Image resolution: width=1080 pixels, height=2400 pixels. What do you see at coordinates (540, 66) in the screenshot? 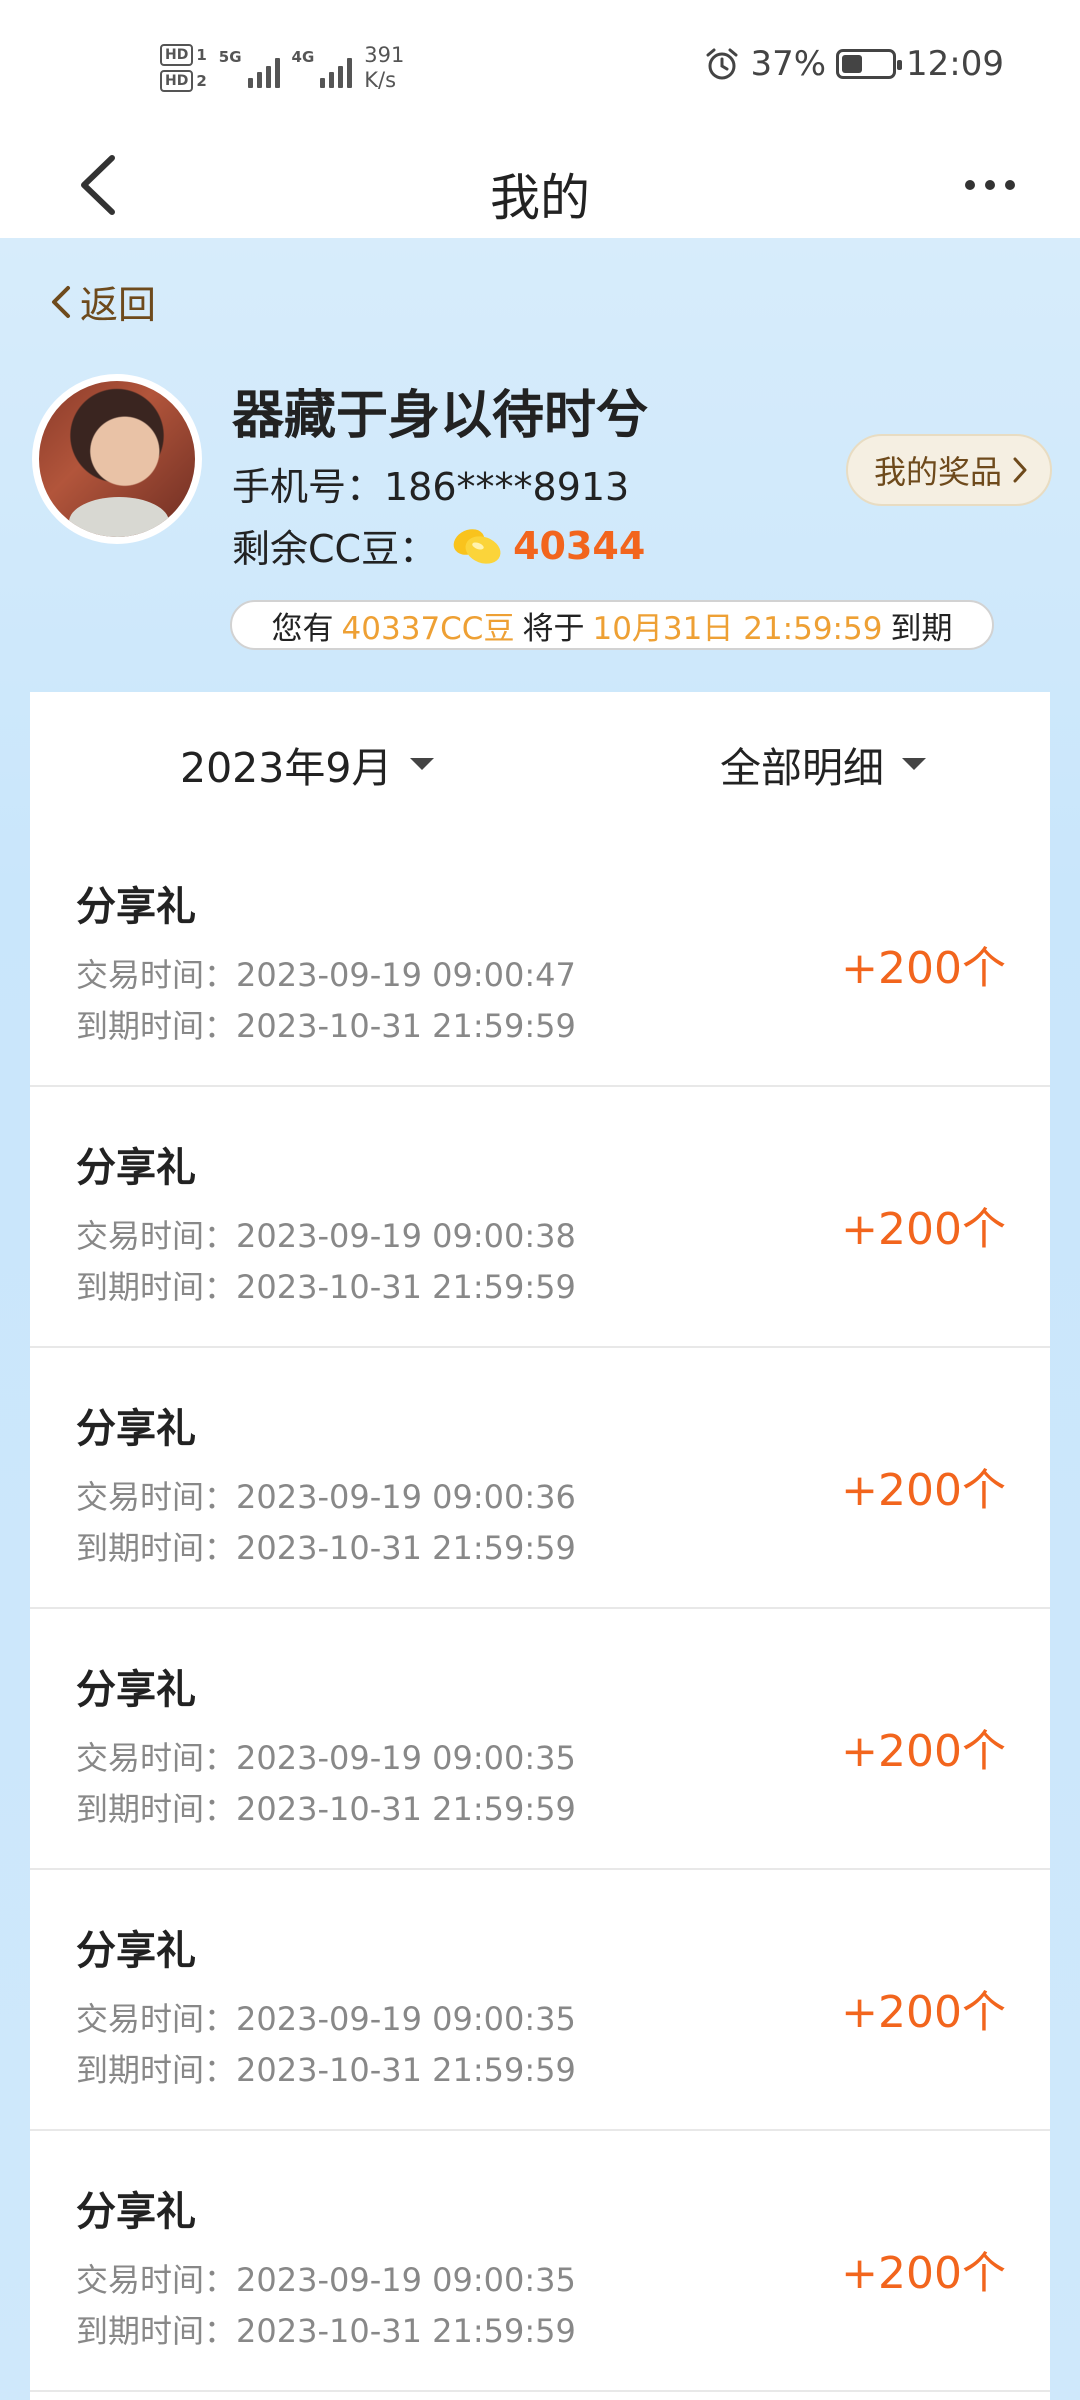
I see `status-bar: HD 1 HD 2 5G 4G 391 K/s 37% 12:09` at bounding box center [540, 66].